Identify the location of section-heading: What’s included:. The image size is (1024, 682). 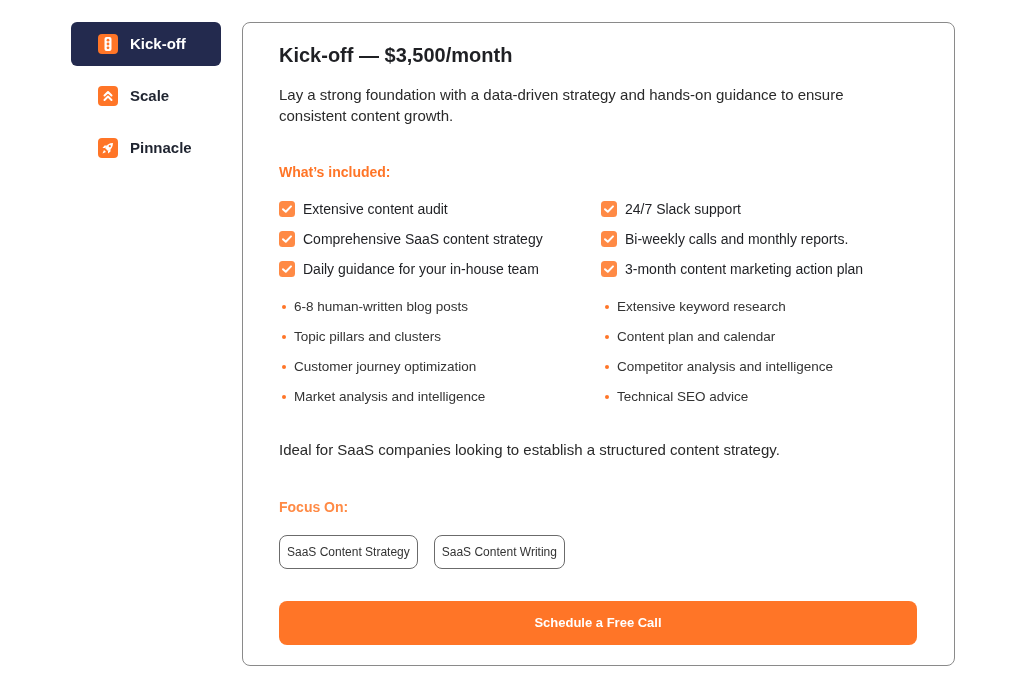
(335, 172).